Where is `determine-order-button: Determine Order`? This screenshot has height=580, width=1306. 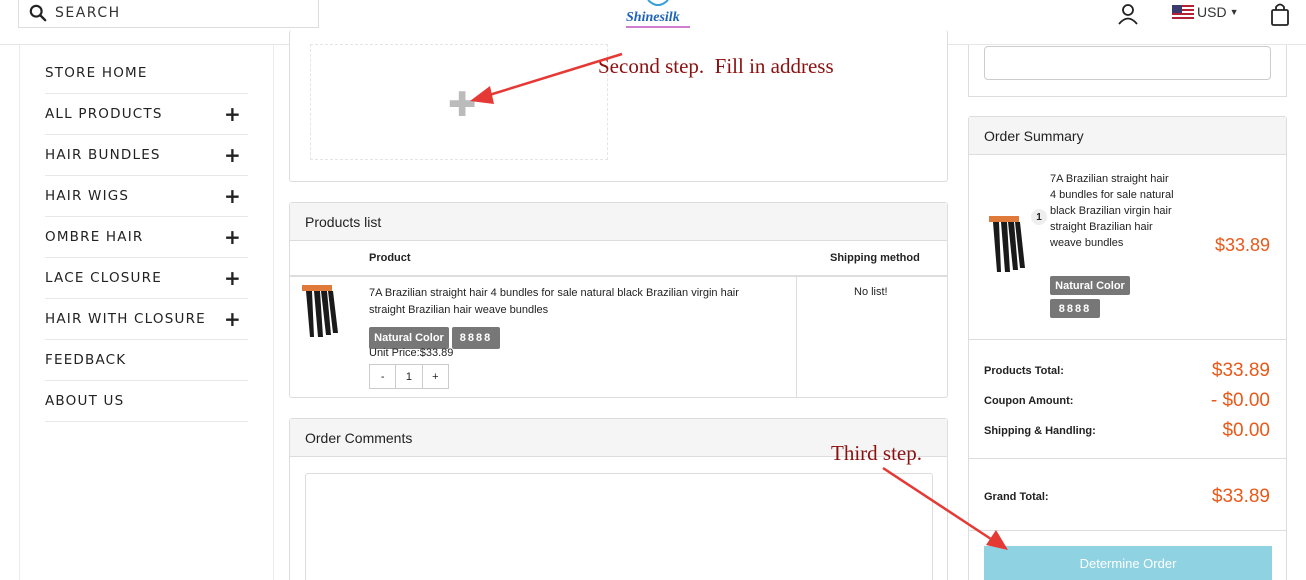 determine-order-button: Determine Order is located at coordinates (1128, 563).